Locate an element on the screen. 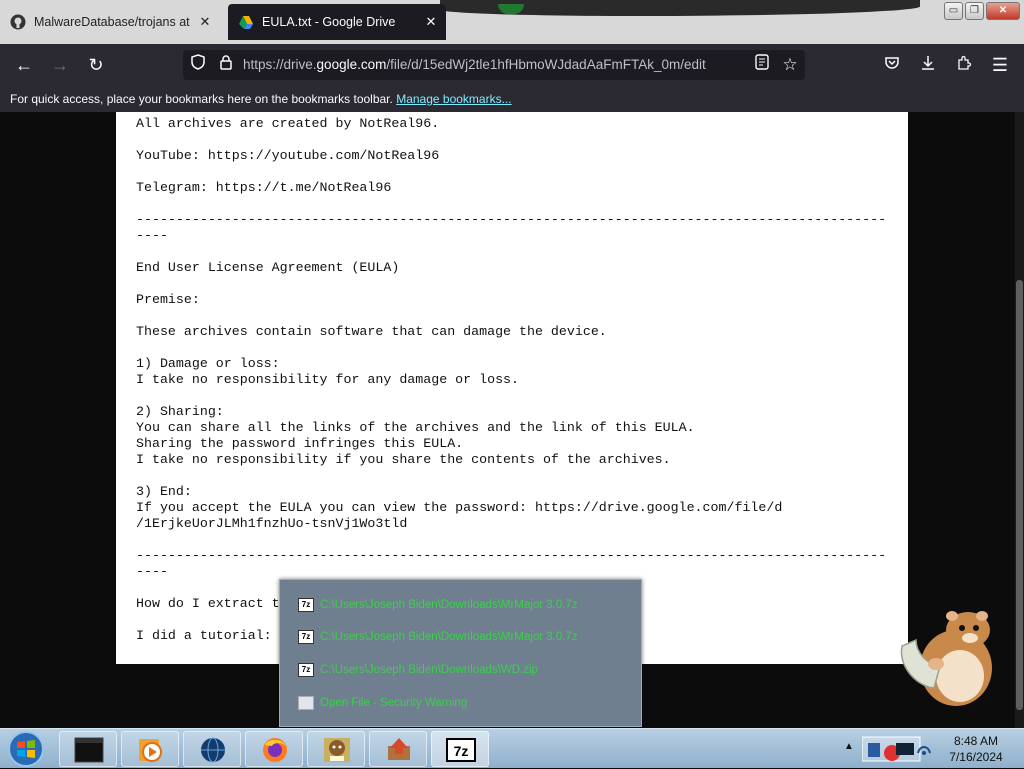  installer-icon is located at coordinates (399, 749).